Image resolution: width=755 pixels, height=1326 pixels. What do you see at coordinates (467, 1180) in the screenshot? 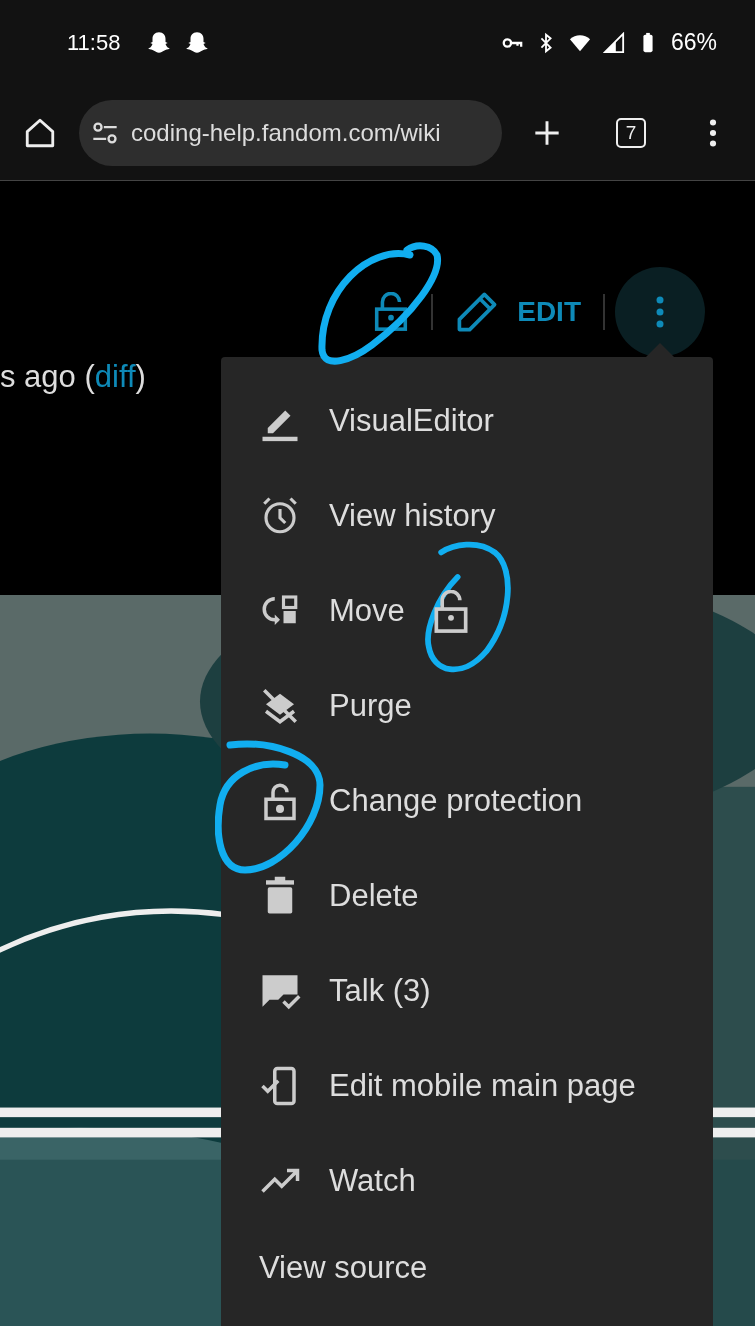
I see `menu-item: Watch` at bounding box center [467, 1180].